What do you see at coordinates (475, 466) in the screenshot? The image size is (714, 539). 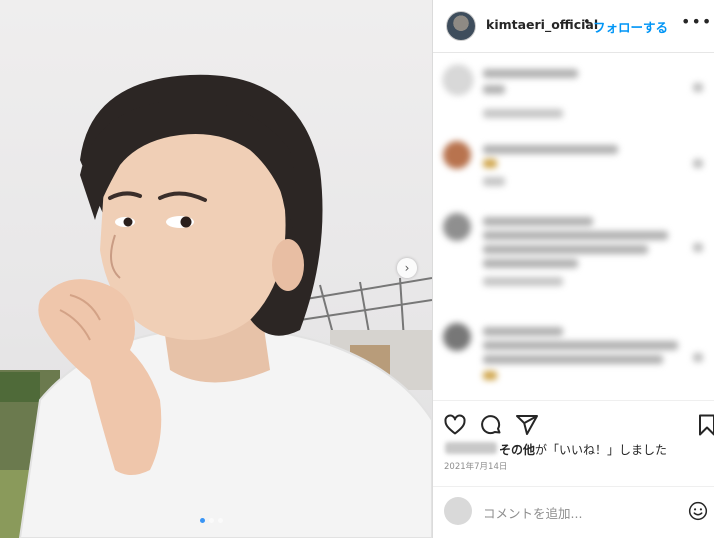 I see `post-date: 2021年7月14日` at bounding box center [475, 466].